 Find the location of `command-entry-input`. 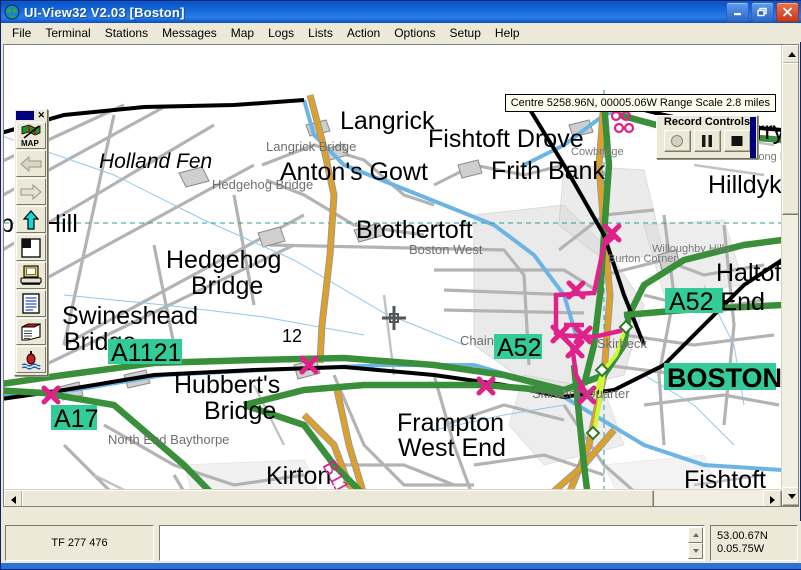

command-entry-input is located at coordinates (432, 543).